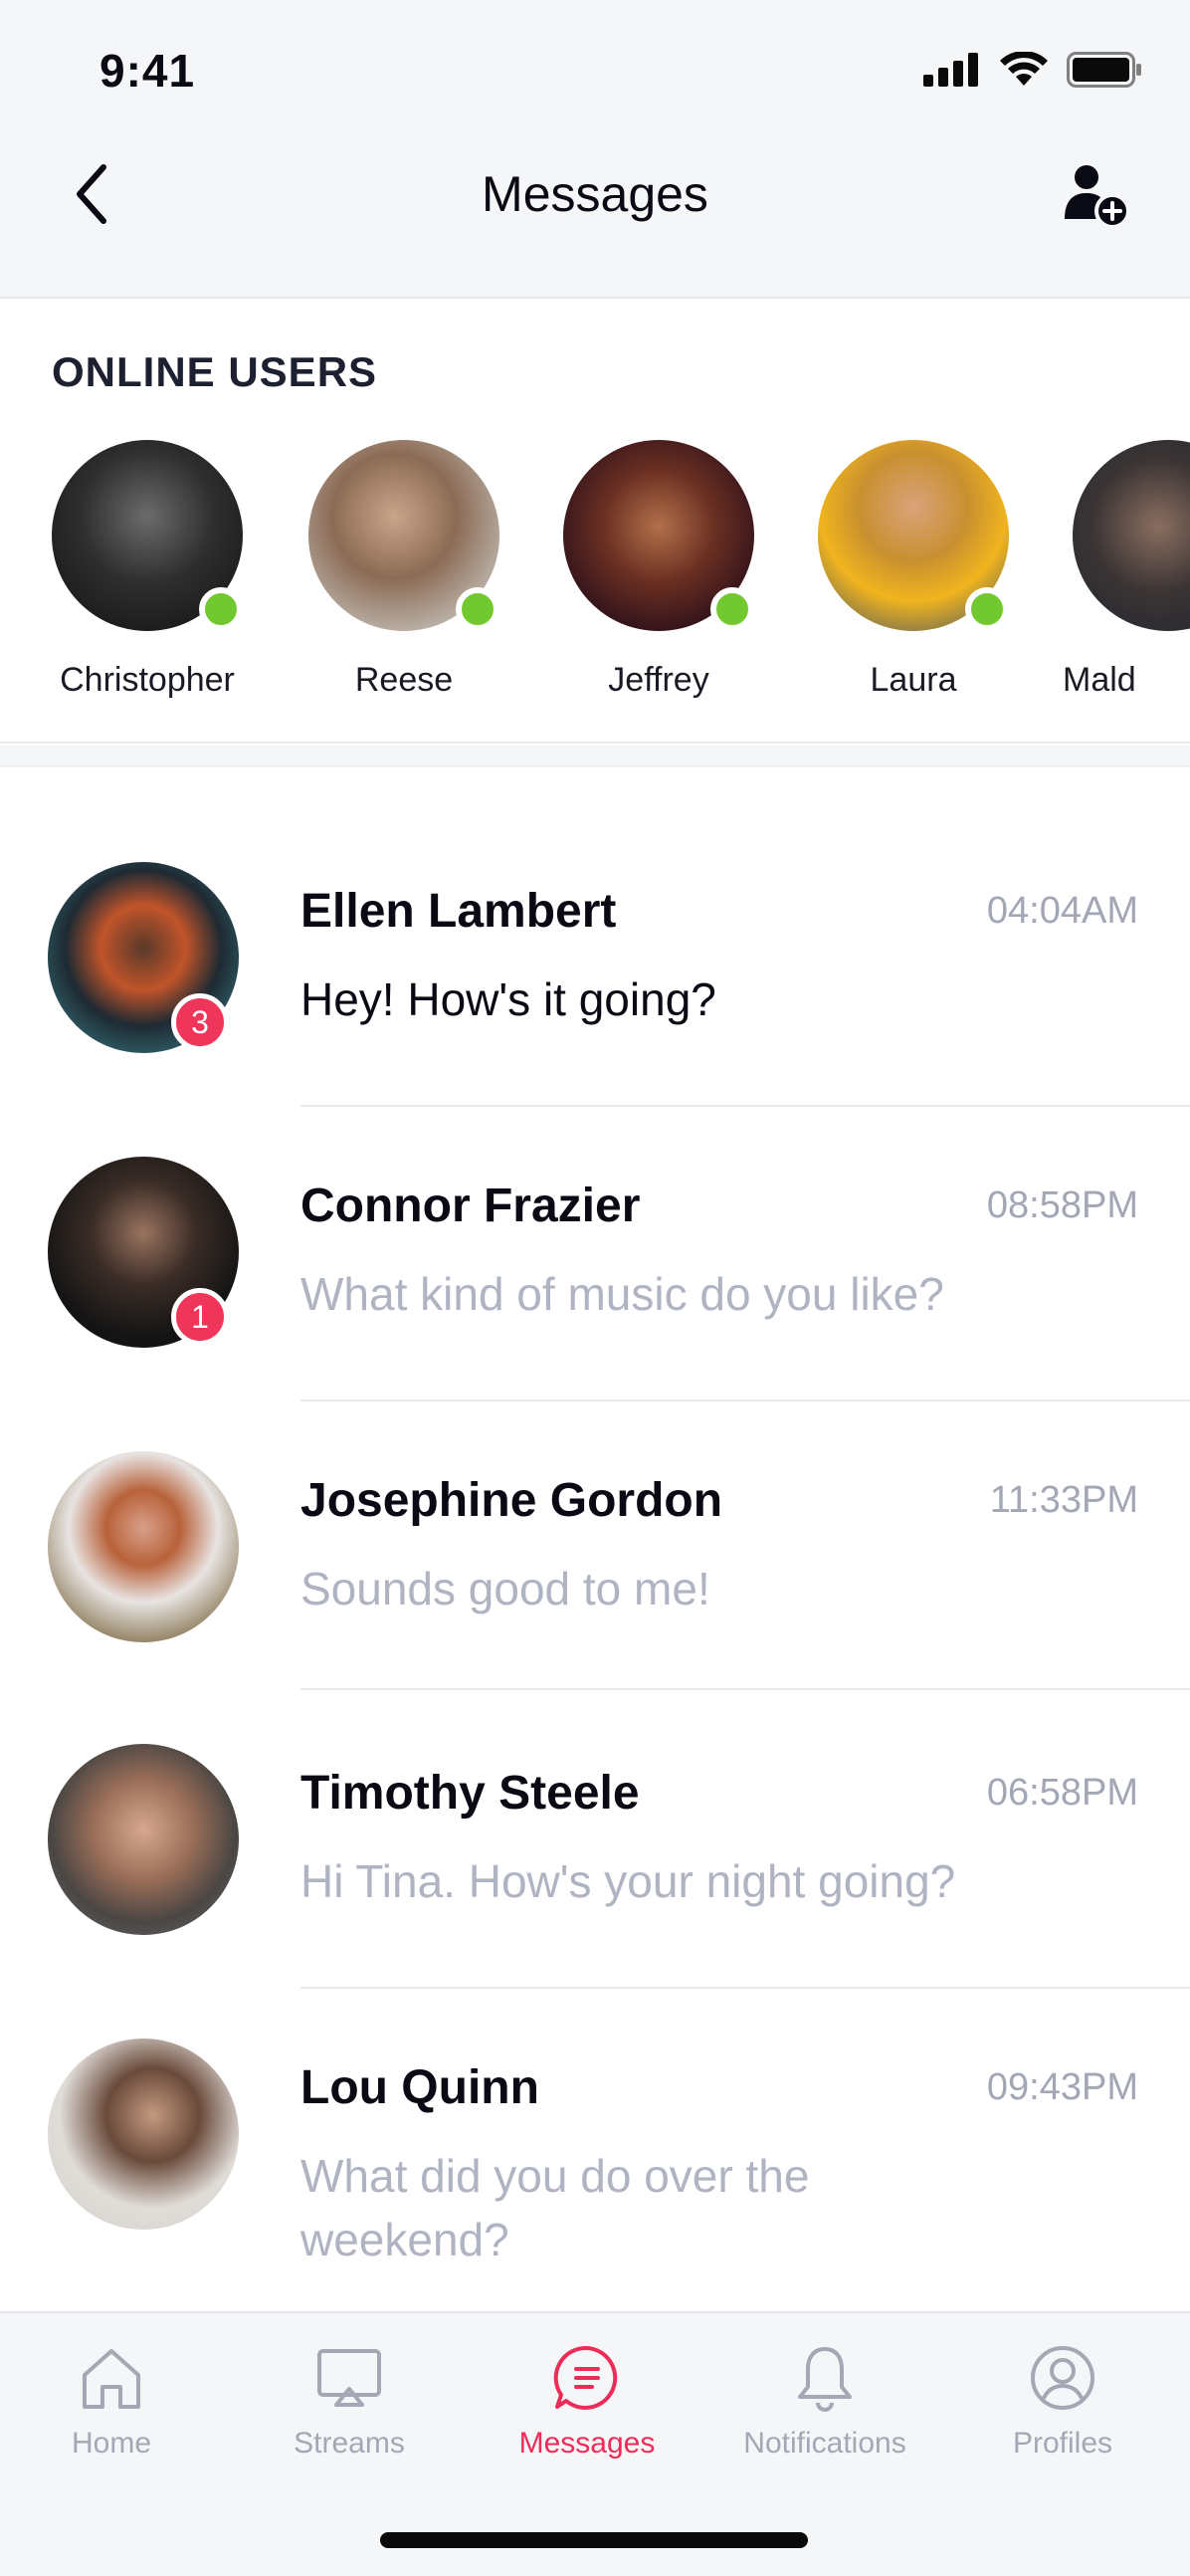 The image size is (1190, 2576). What do you see at coordinates (1063, 1500) in the screenshot?
I see `message-time: 11:33PM` at bounding box center [1063, 1500].